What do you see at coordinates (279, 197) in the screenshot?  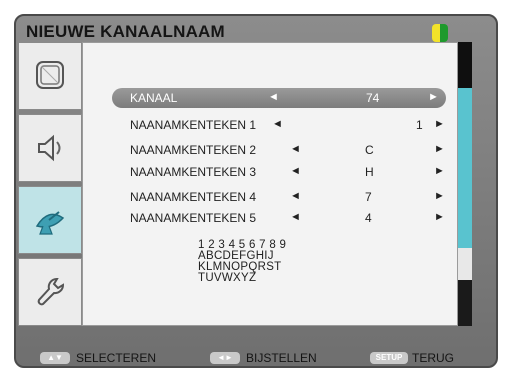 I see `row-char-4: NAANAMKENTEKEN 4 ◄ 7 ►` at bounding box center [279, 197].